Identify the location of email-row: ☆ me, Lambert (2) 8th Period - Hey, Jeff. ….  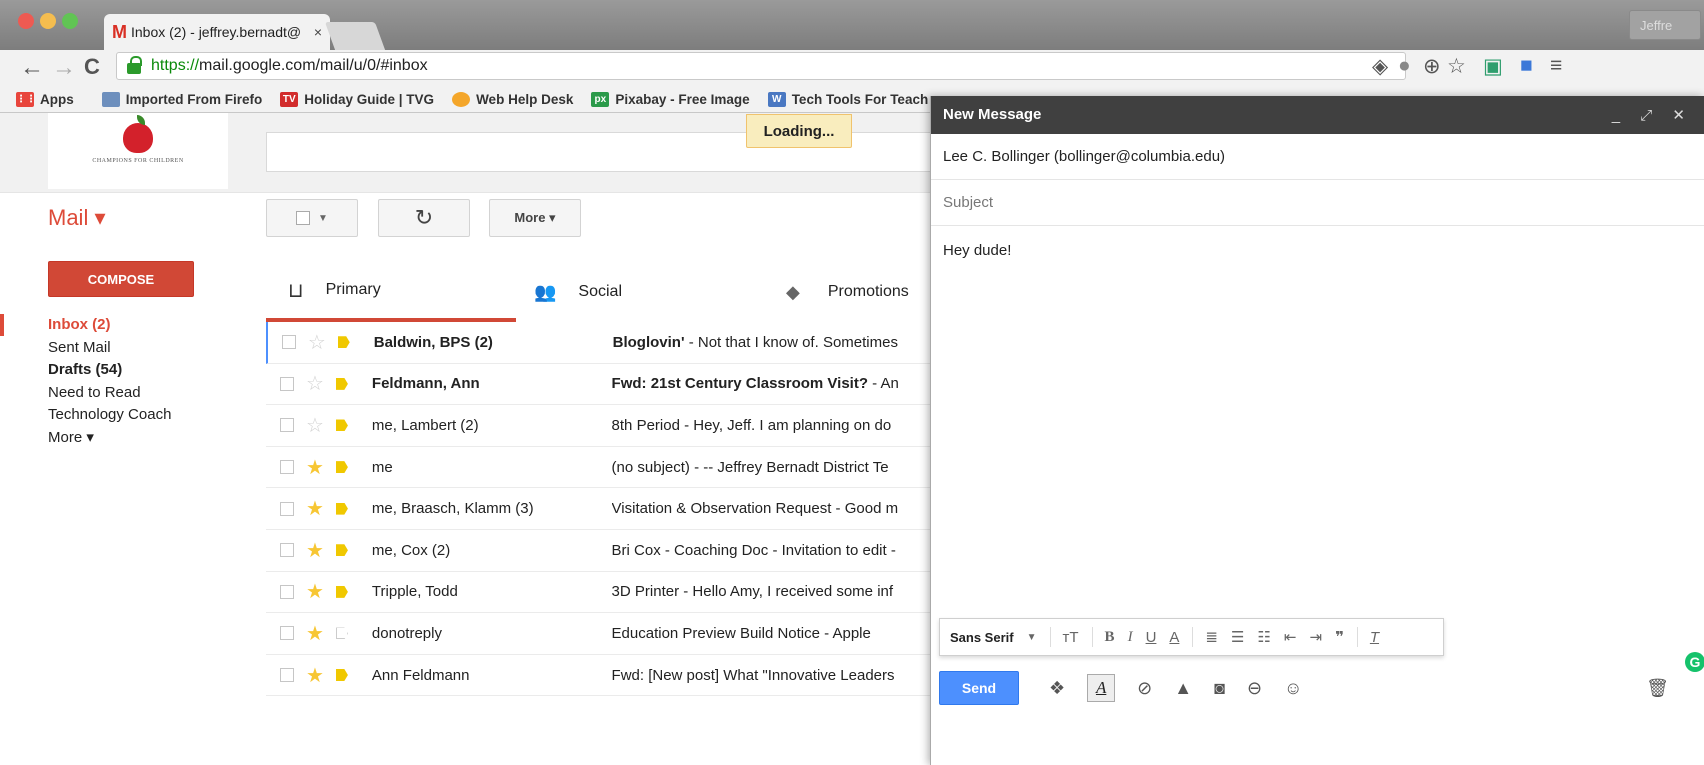
(601, 426).